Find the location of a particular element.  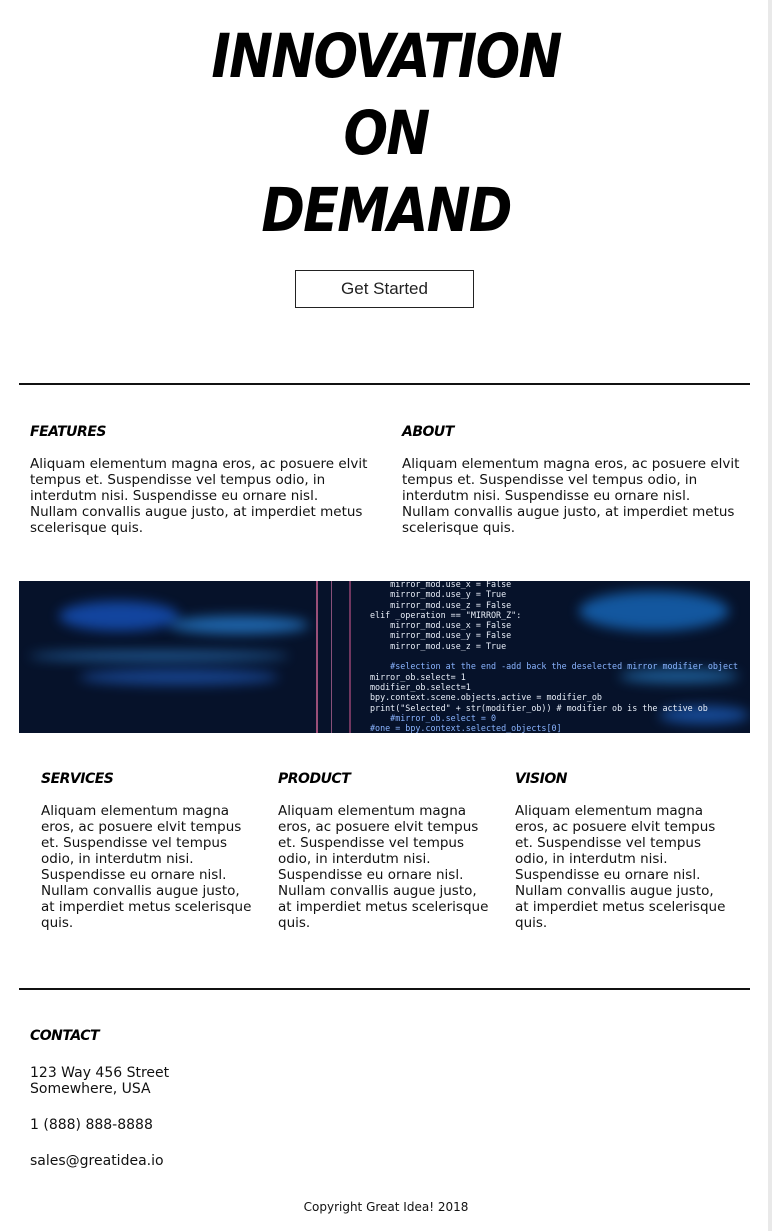

get-started-button: Get Started is located at coordinates (384, 289).